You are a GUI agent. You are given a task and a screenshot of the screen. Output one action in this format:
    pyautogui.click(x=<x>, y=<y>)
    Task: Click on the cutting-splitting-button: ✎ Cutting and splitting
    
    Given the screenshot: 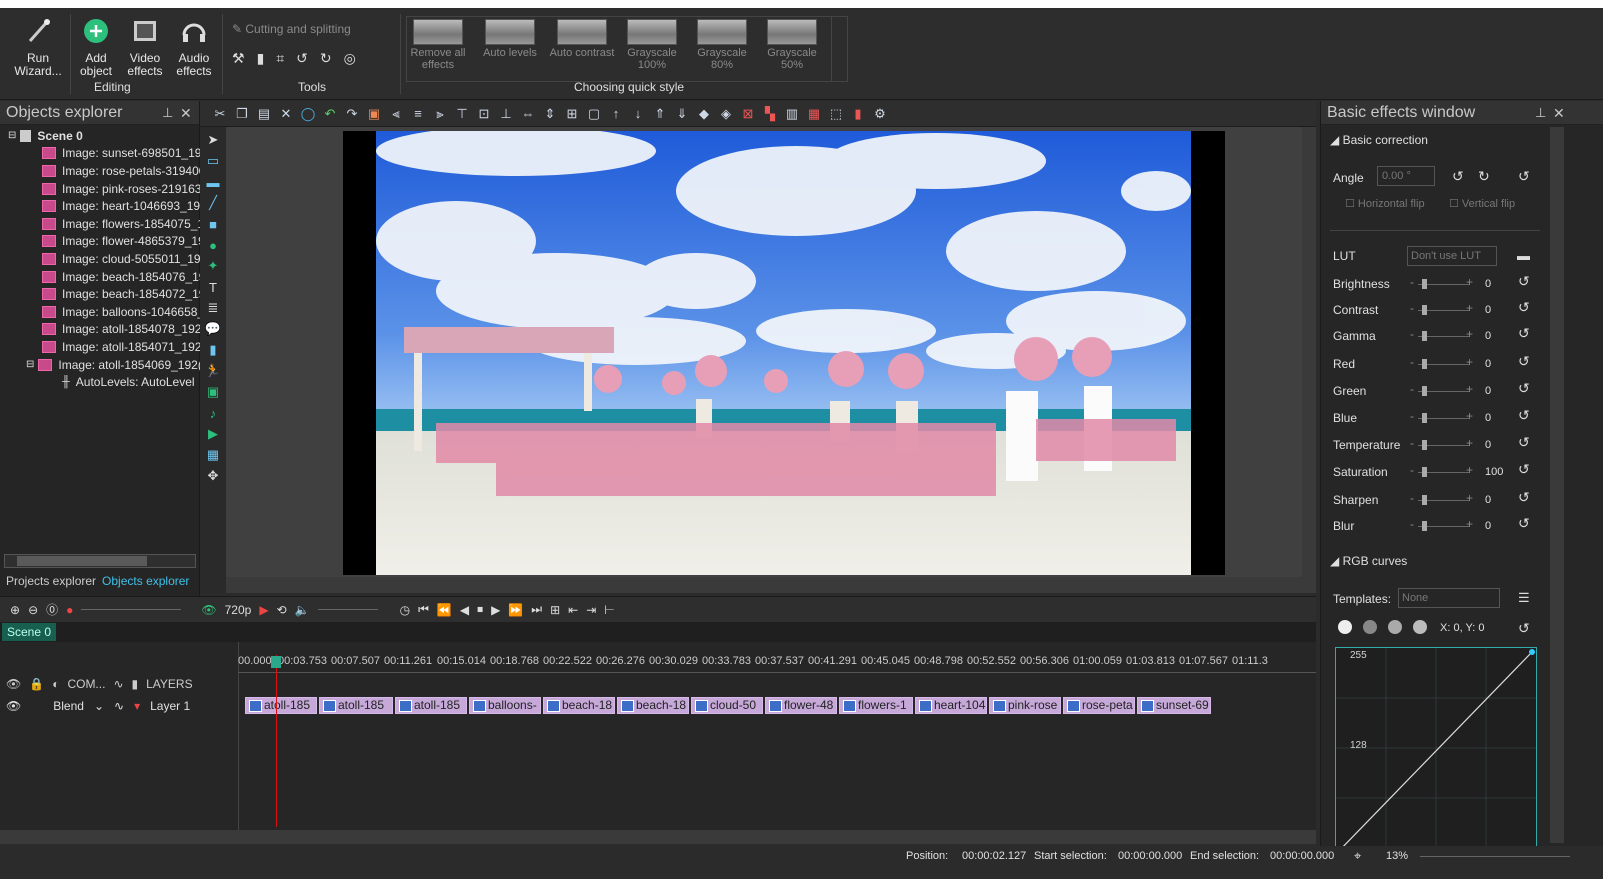 What is the action you would take?
    pyautogui.click(x=291, y=29)
    